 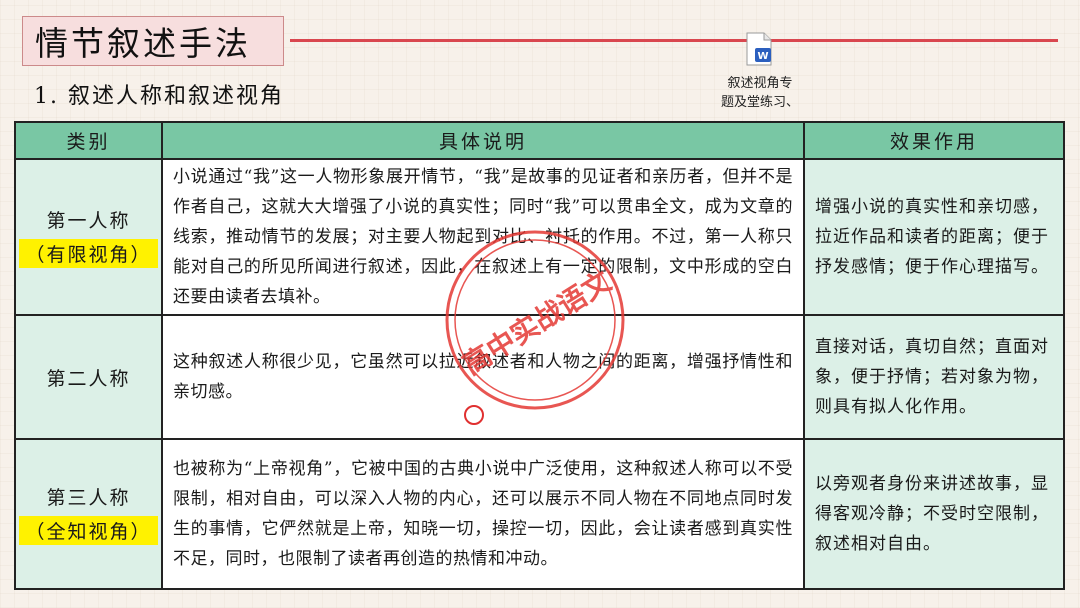 I want to click on stamp-text: 高中实战语文, so click(x=537, y=322).